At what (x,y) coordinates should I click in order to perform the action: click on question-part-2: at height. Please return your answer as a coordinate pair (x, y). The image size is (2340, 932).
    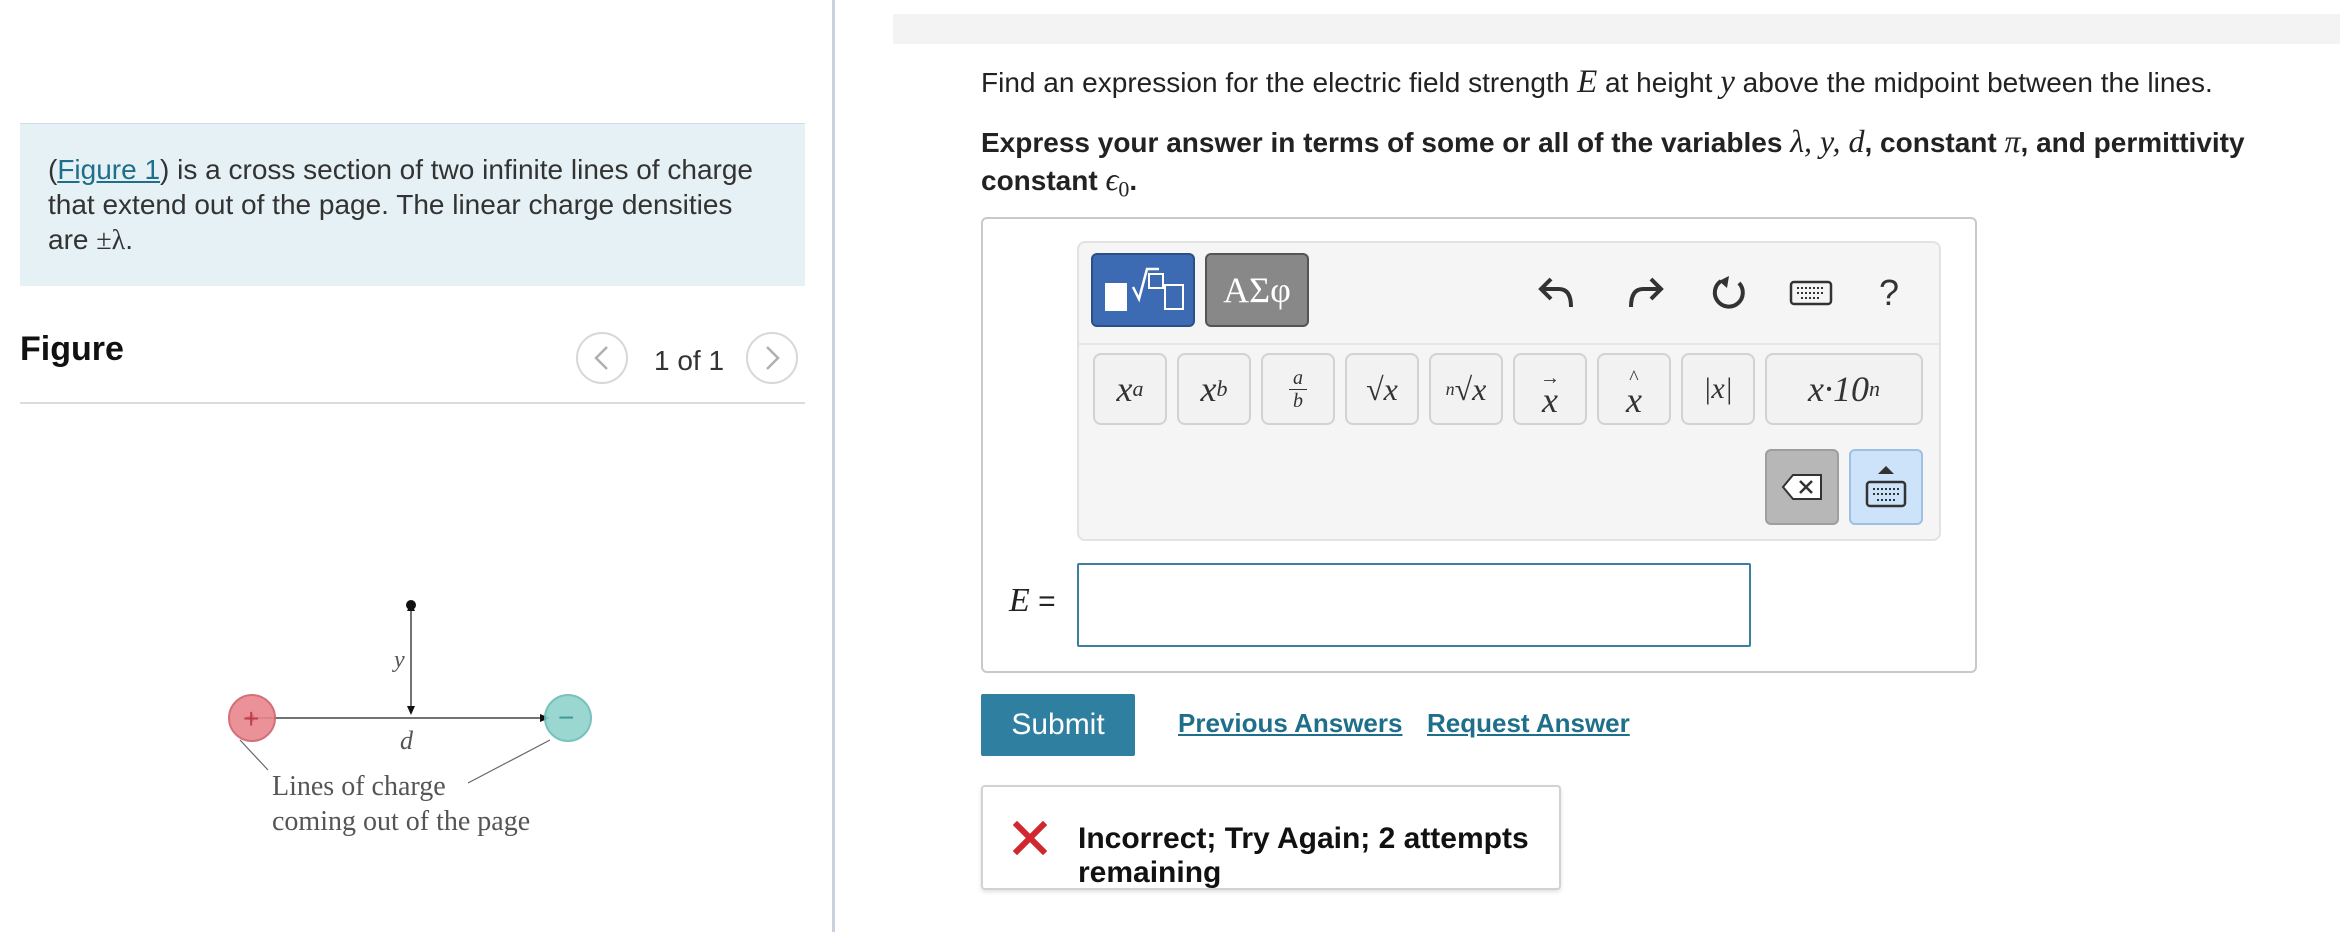
    Looking at the image, I should click on (1659, 82).